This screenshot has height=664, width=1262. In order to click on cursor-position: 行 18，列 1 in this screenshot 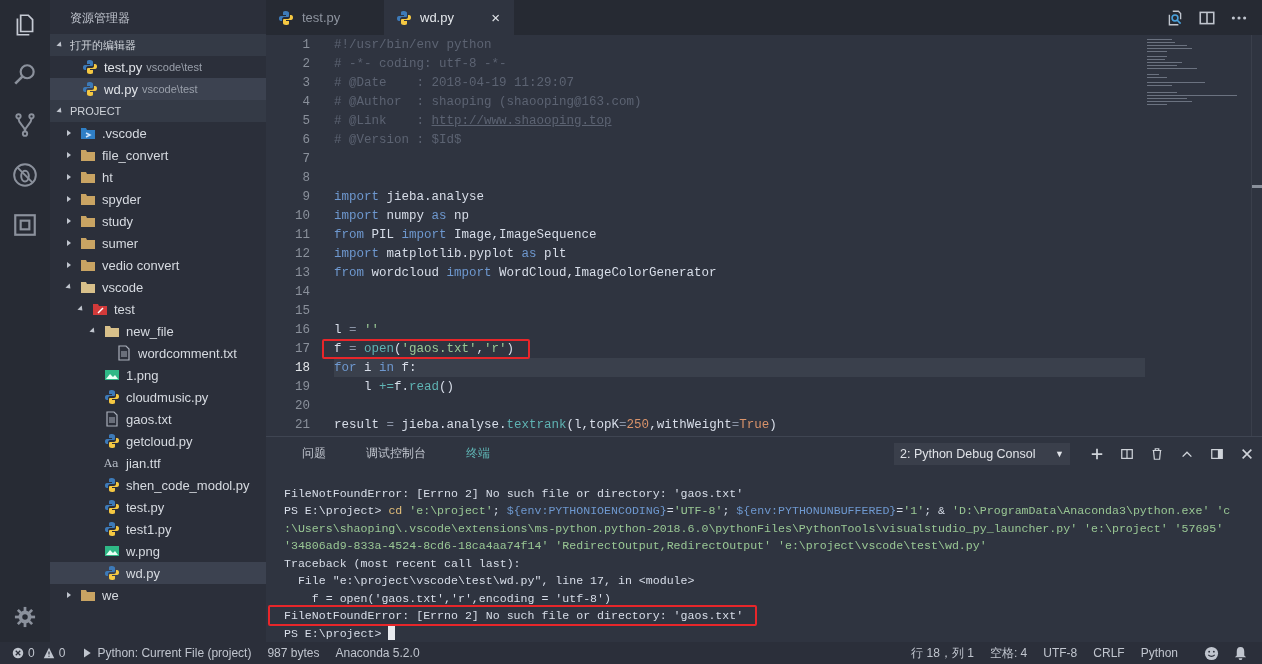, I will do `click(942, 653)`.